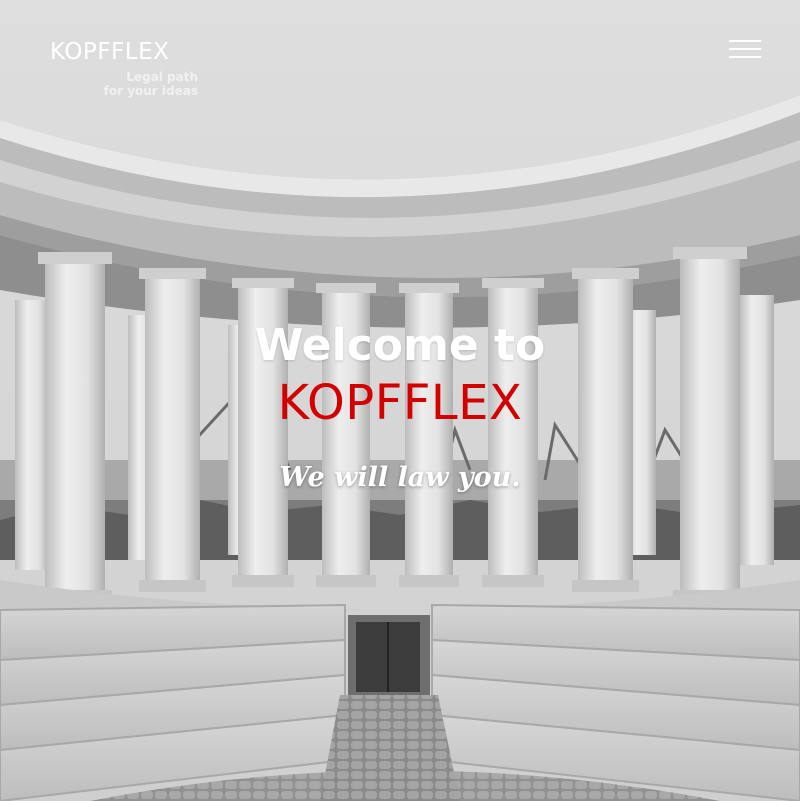 The height and width of the screenshot is (801, 800). Describe the element at coordinates (400, 403) in the screenshot. I see `hero-heading-brand: KOPFFLEX` at that location.